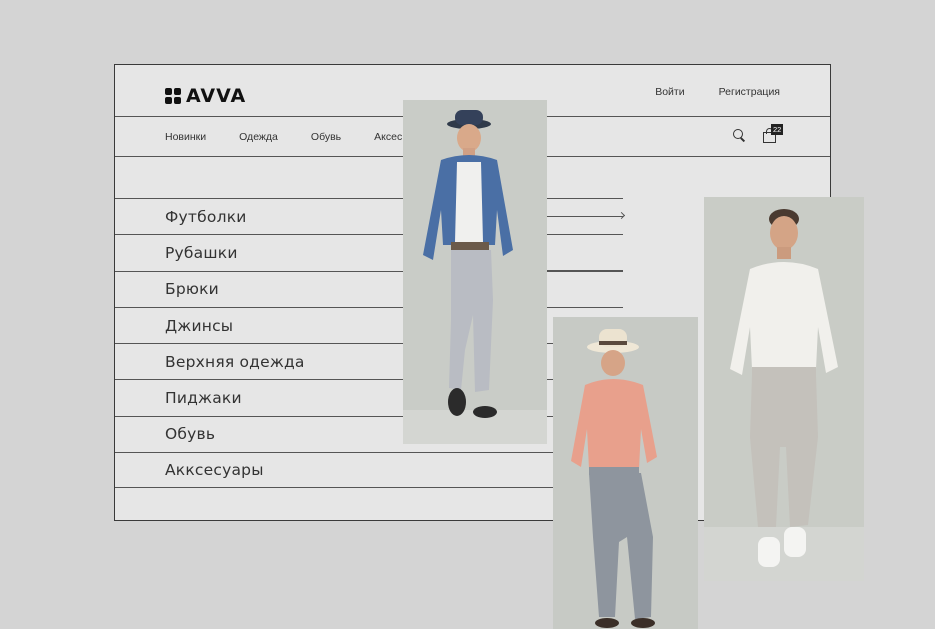 Image resolution: width=935 pixels, height=629 pixels. What do you see at coordinates (258, 137) in the screenshot?
I see `nav-item-clothing: Одежда` at bounding box center [258, 137].